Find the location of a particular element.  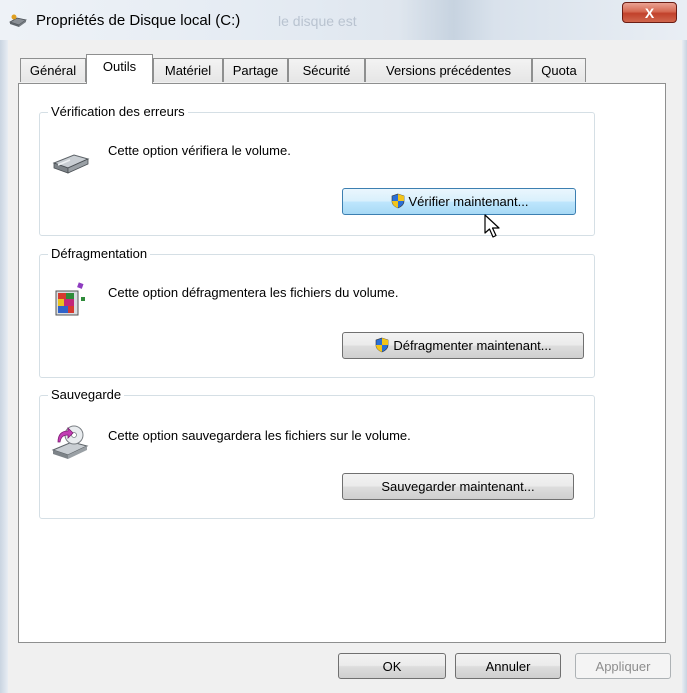

tab-outils: Outils is located at coordinates (119, 69).